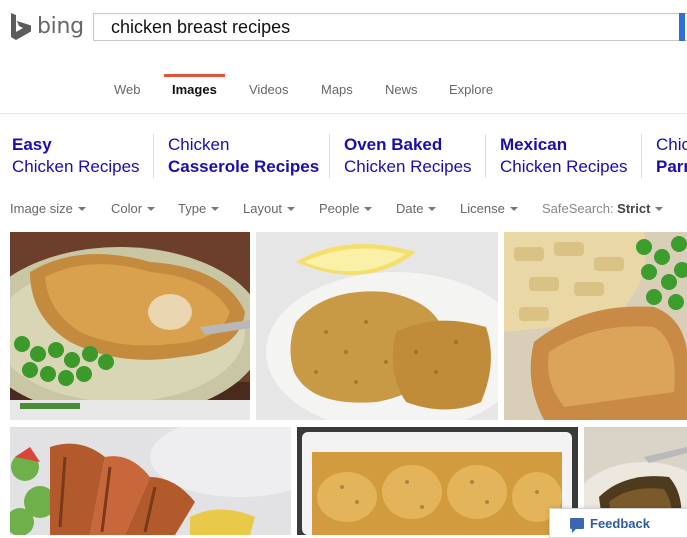  Describe the element at coordinates (343, 113) in the screenshot. I see `header-divider` at that location.